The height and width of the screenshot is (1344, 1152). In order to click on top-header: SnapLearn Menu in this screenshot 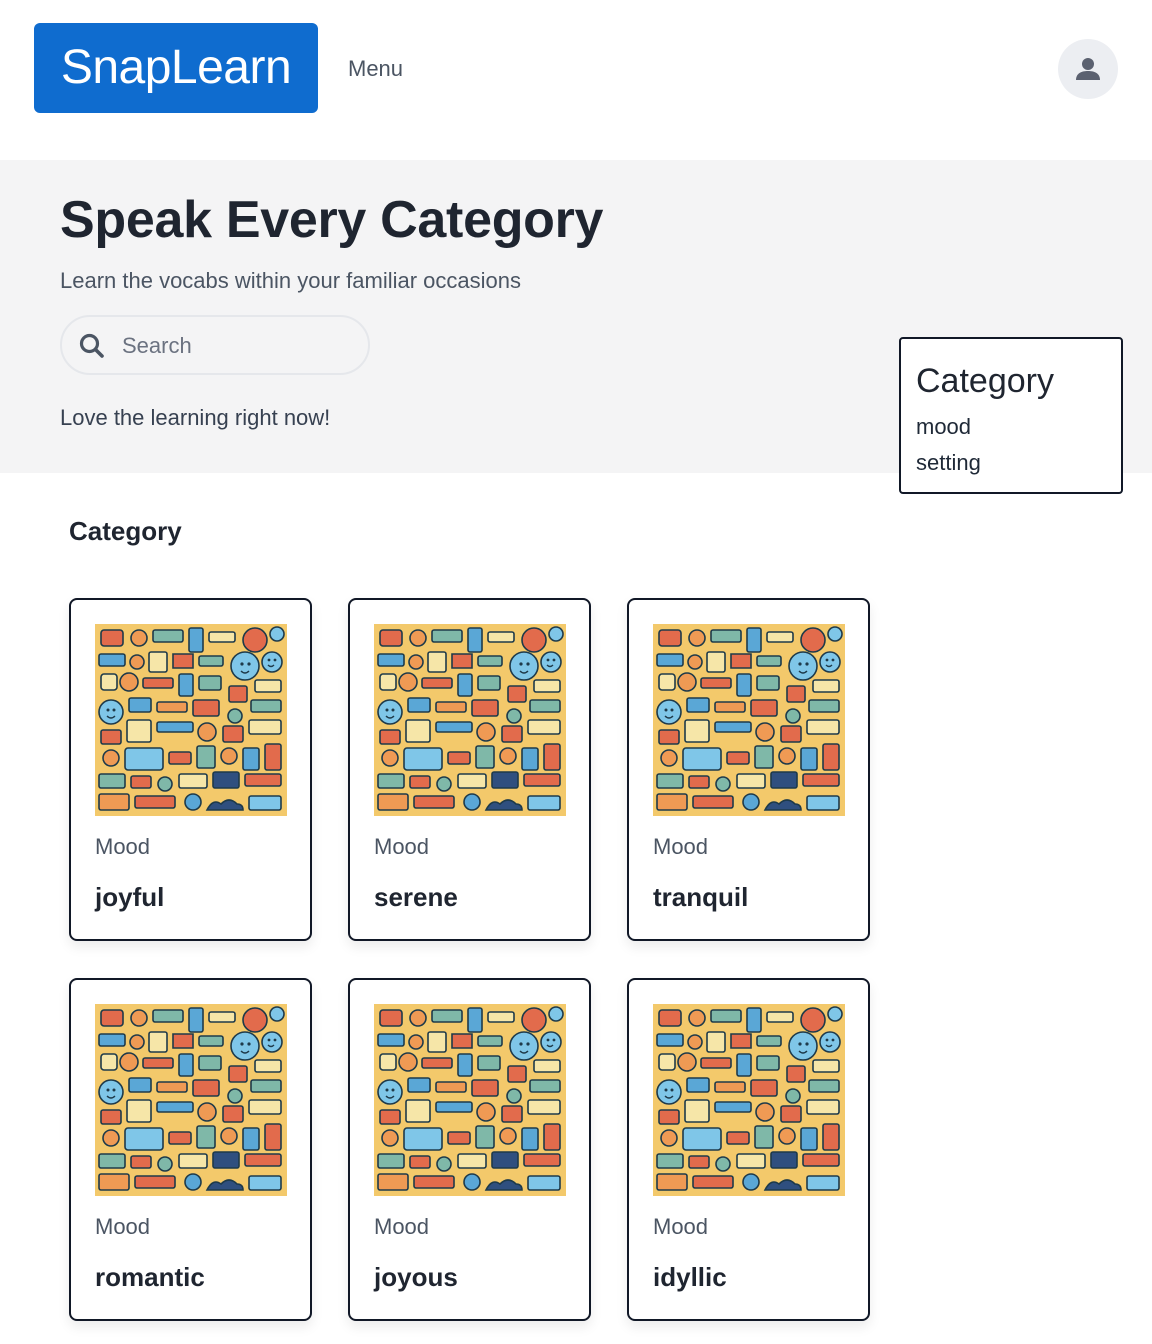, I will do `click(576, 80)`.